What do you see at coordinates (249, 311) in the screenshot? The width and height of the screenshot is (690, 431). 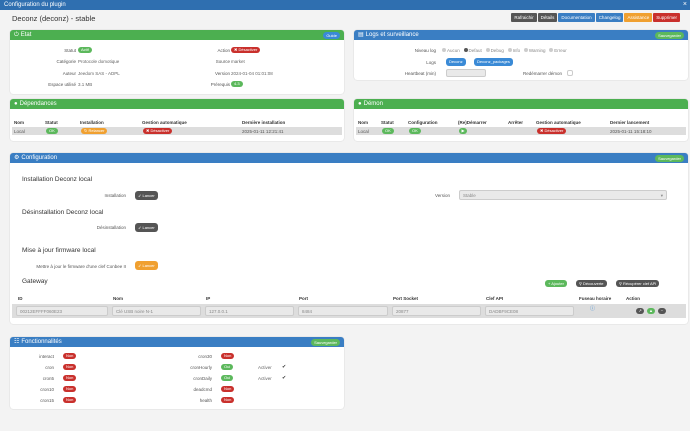 I see `gw-ip-input: 127.0.0.1` at bounding box center [249, 311].